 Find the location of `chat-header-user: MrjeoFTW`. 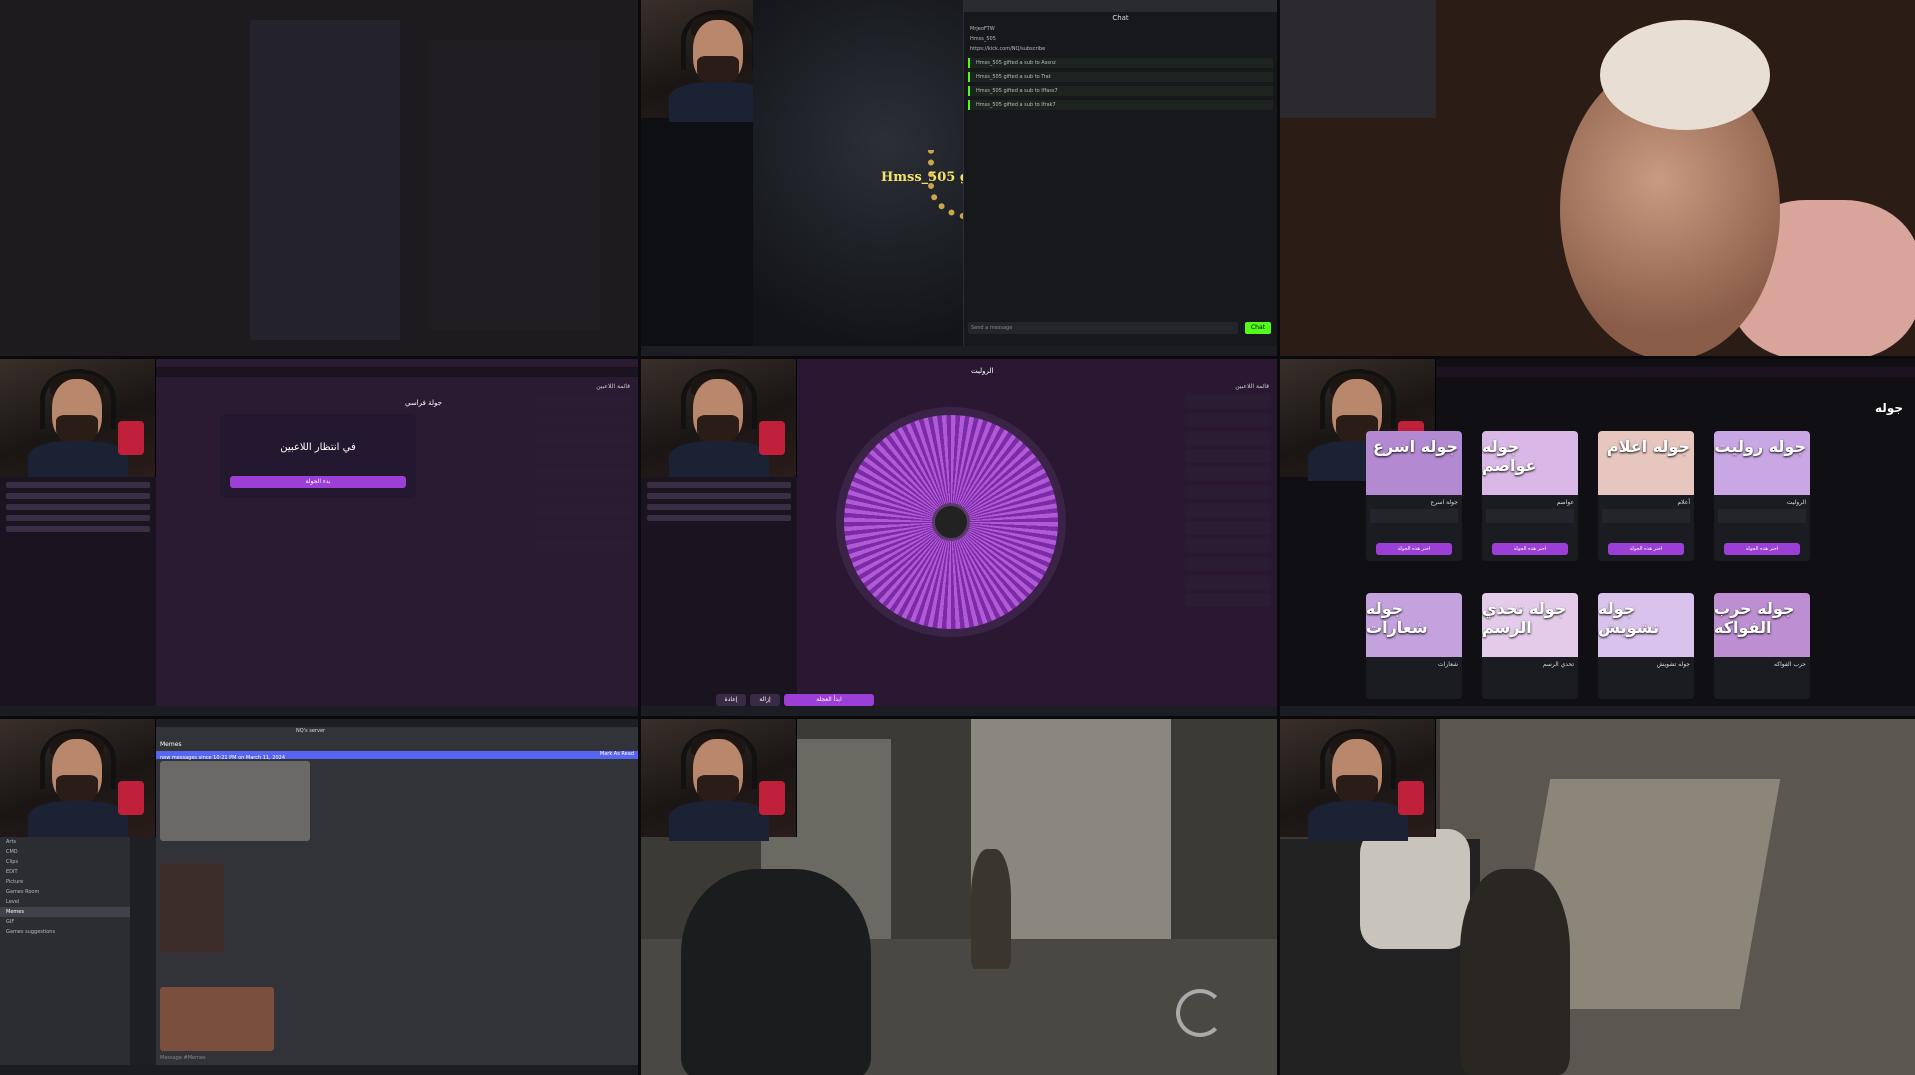

chat-header-user: MrjeoFTW is located at coordinates (1120, 29).